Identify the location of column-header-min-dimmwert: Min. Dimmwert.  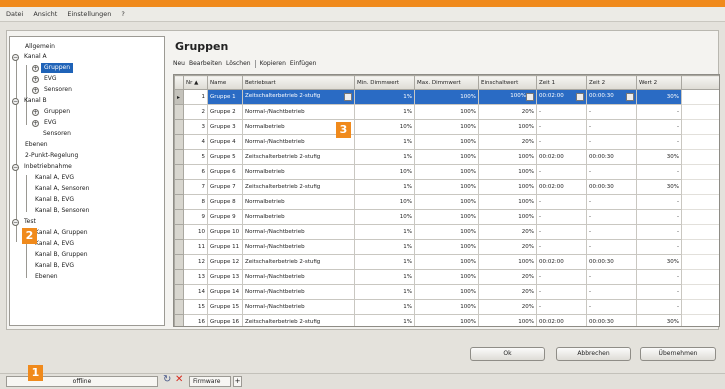
(384, 82).